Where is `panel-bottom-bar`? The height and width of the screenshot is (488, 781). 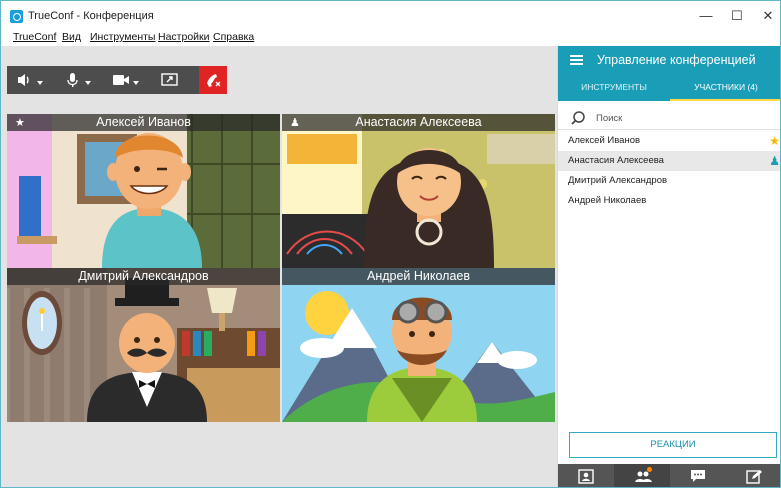
panel-bottom-bar is located at coordinates (669, 475).